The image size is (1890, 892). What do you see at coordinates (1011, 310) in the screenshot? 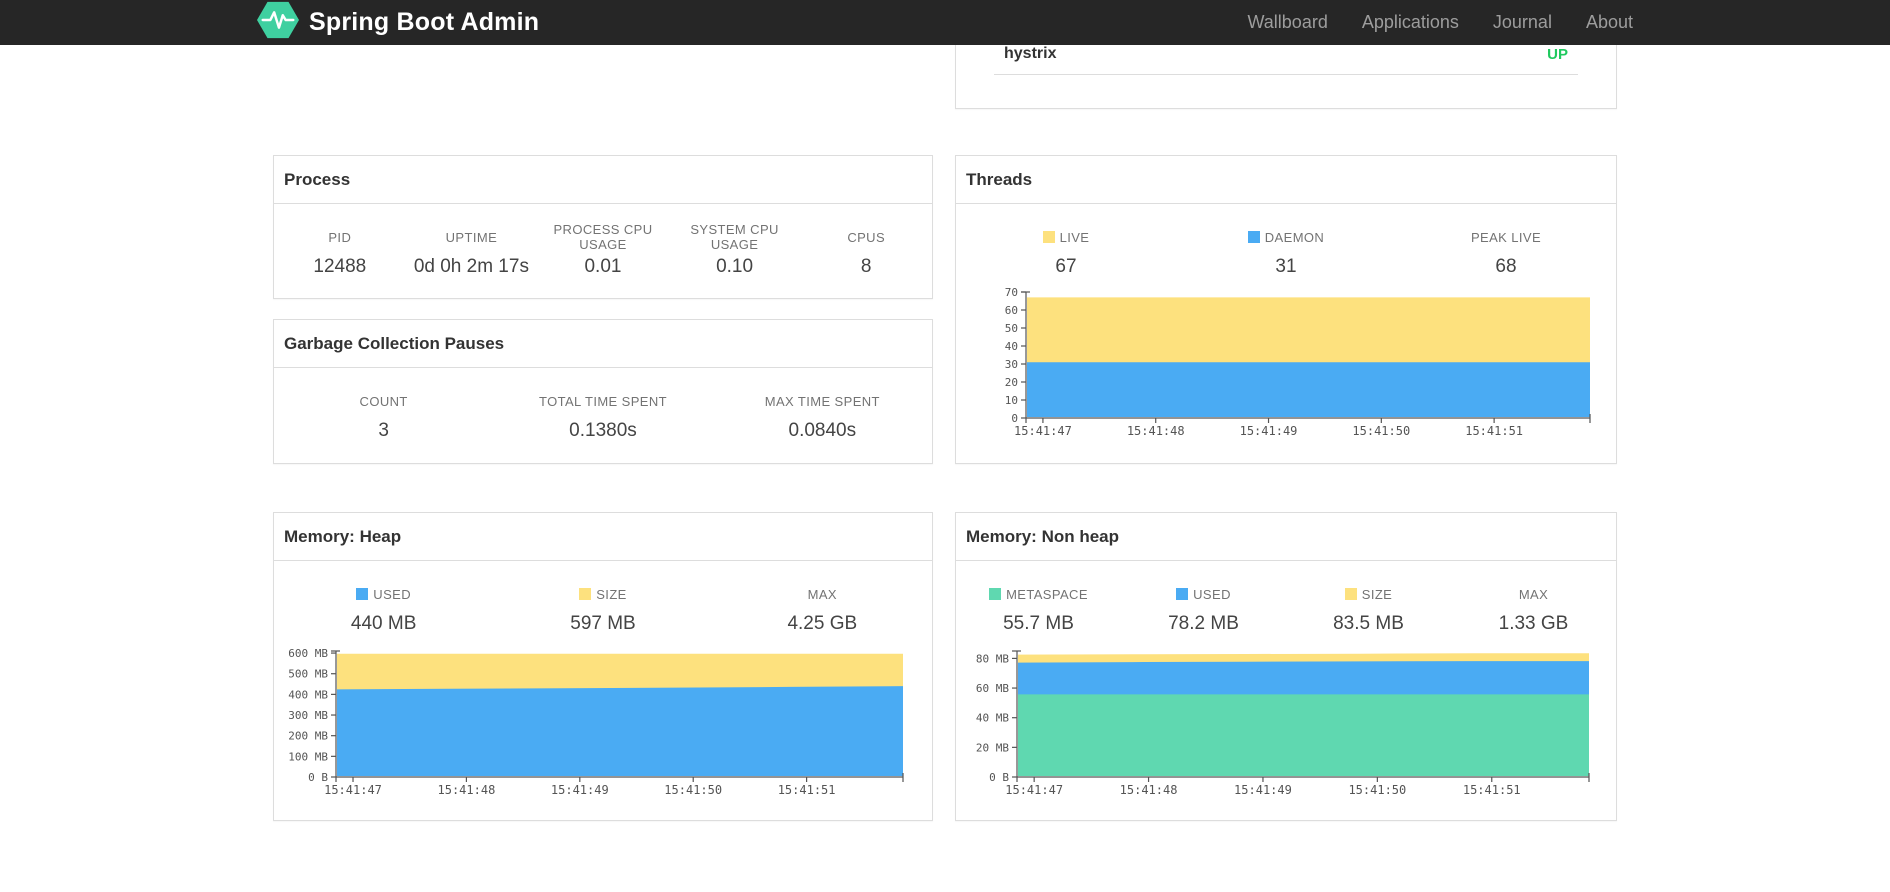
I see `y-tick-label: 60` at bounding box center [1011, 310].